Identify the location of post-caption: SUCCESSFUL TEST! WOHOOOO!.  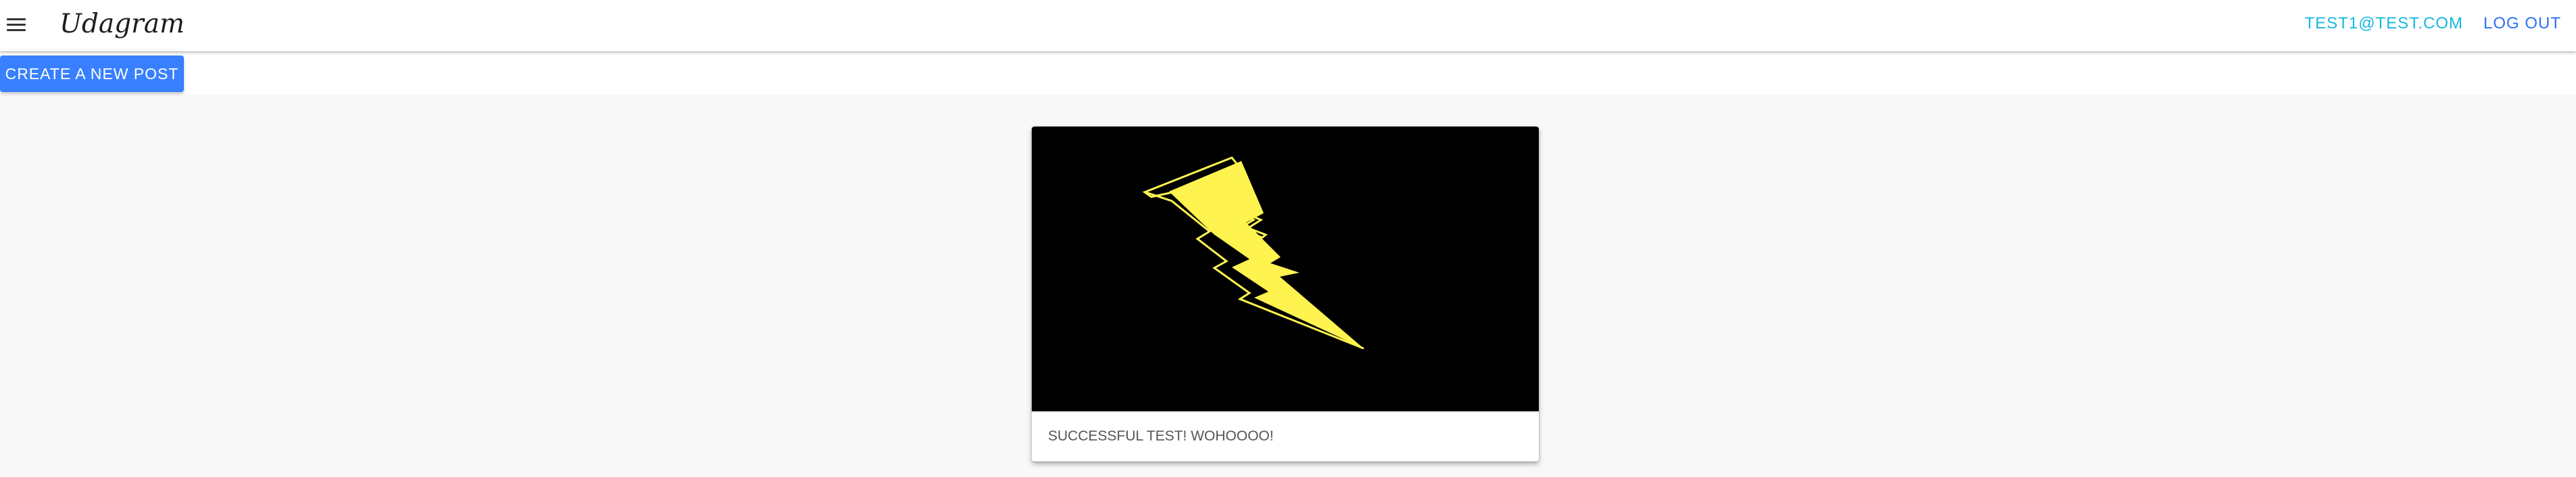
(1161, 436).